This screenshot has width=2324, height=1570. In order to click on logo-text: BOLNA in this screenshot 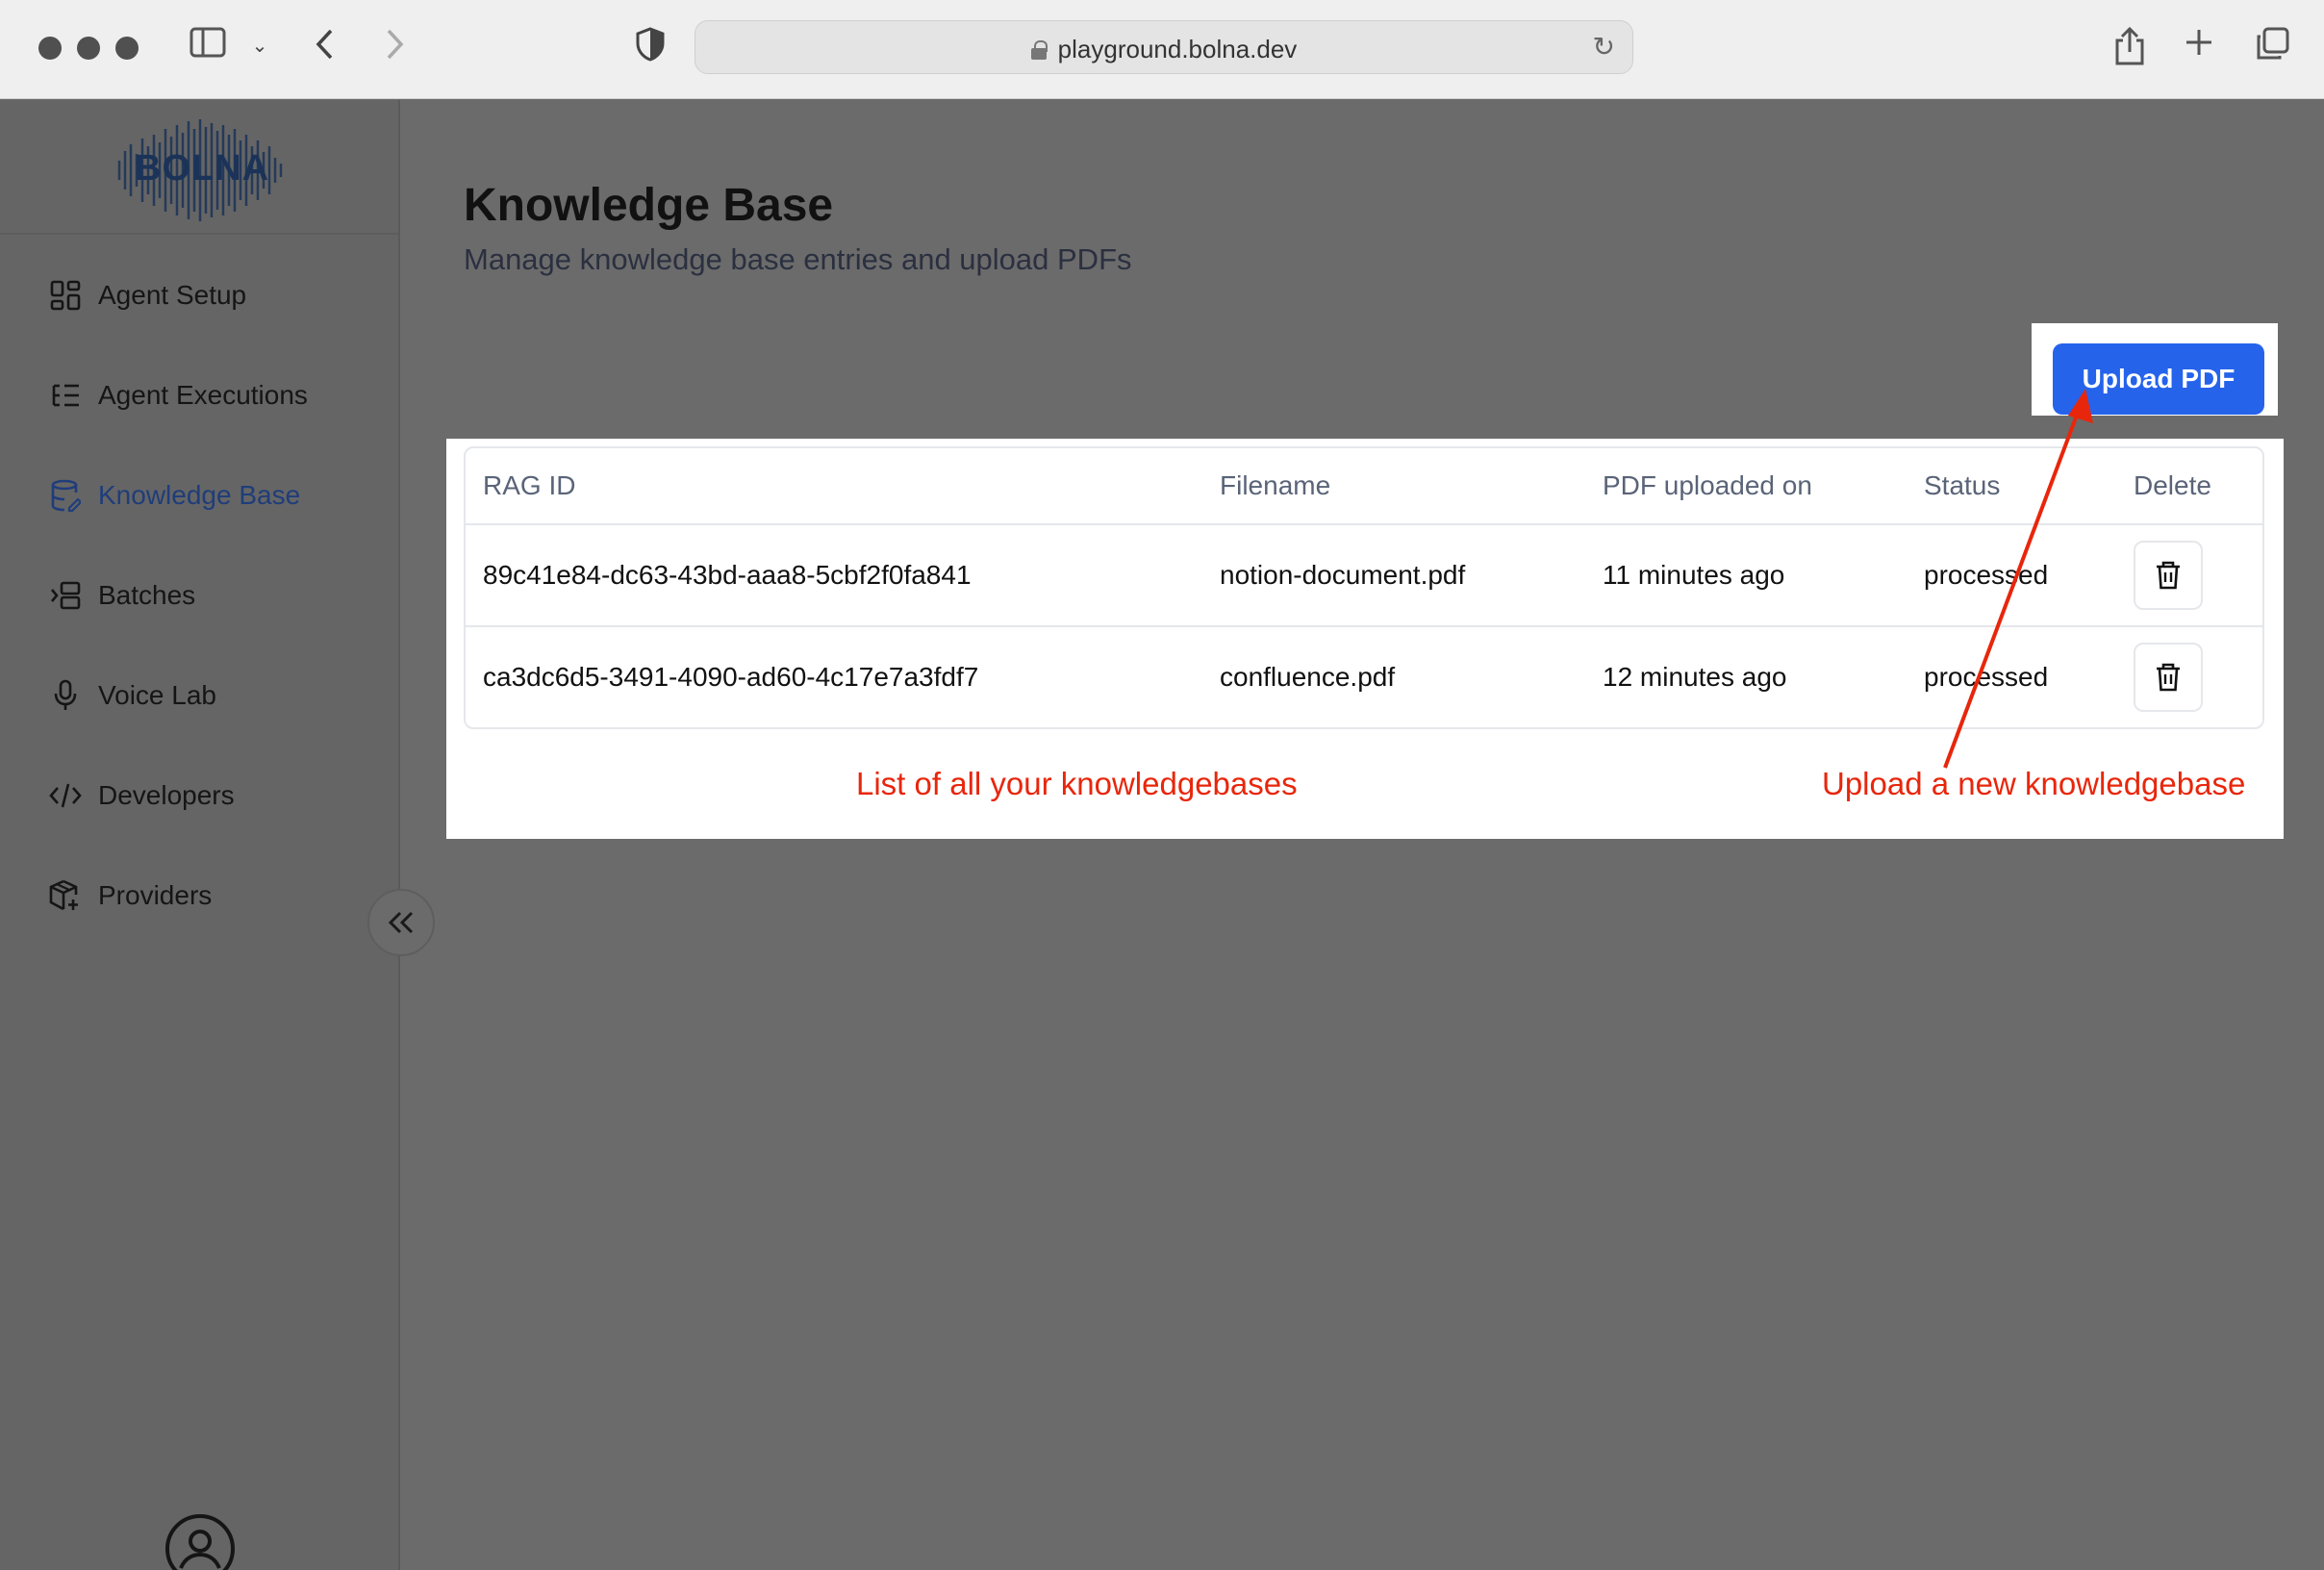, I will do `click(202, 168)`.